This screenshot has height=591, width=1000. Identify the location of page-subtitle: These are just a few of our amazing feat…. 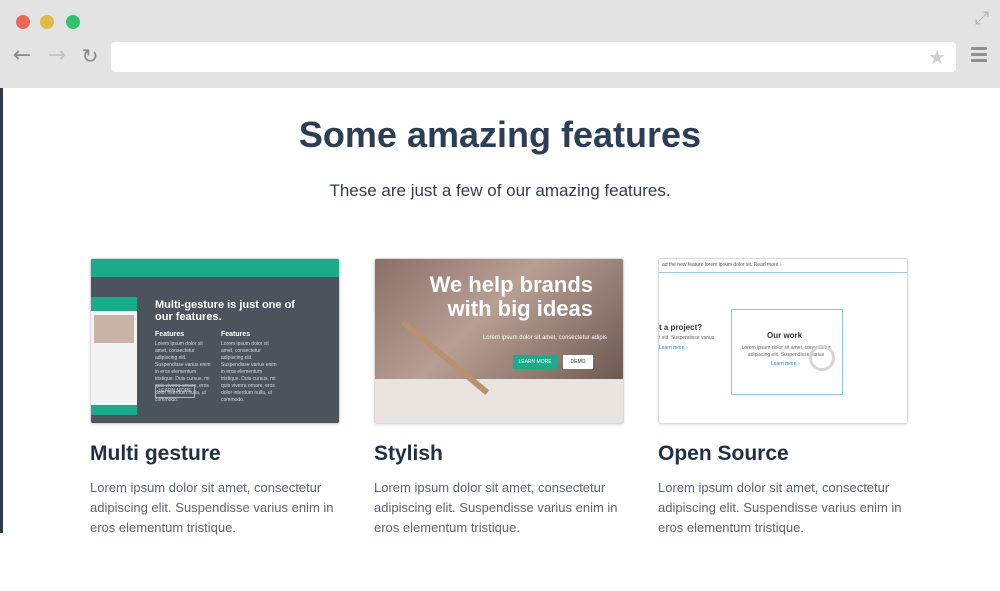
(500, 190).